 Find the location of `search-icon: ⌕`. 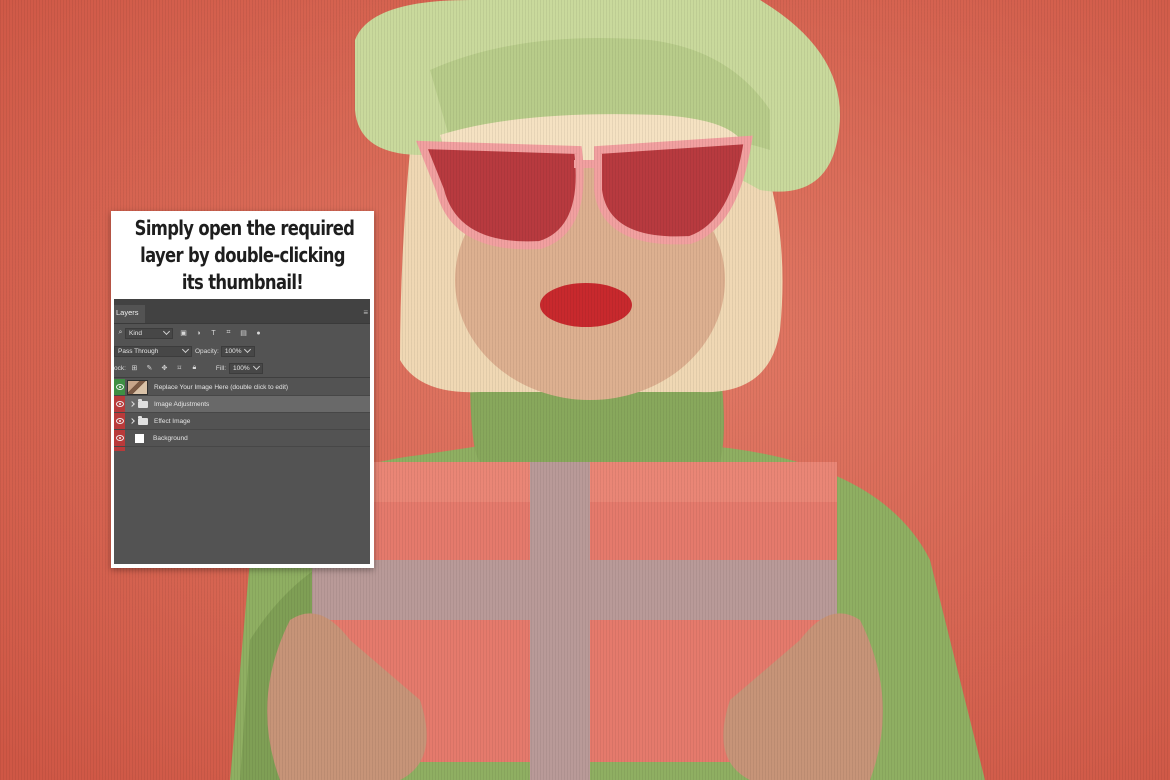

search-icon: ⌕ is located at coordinates (120, 332).